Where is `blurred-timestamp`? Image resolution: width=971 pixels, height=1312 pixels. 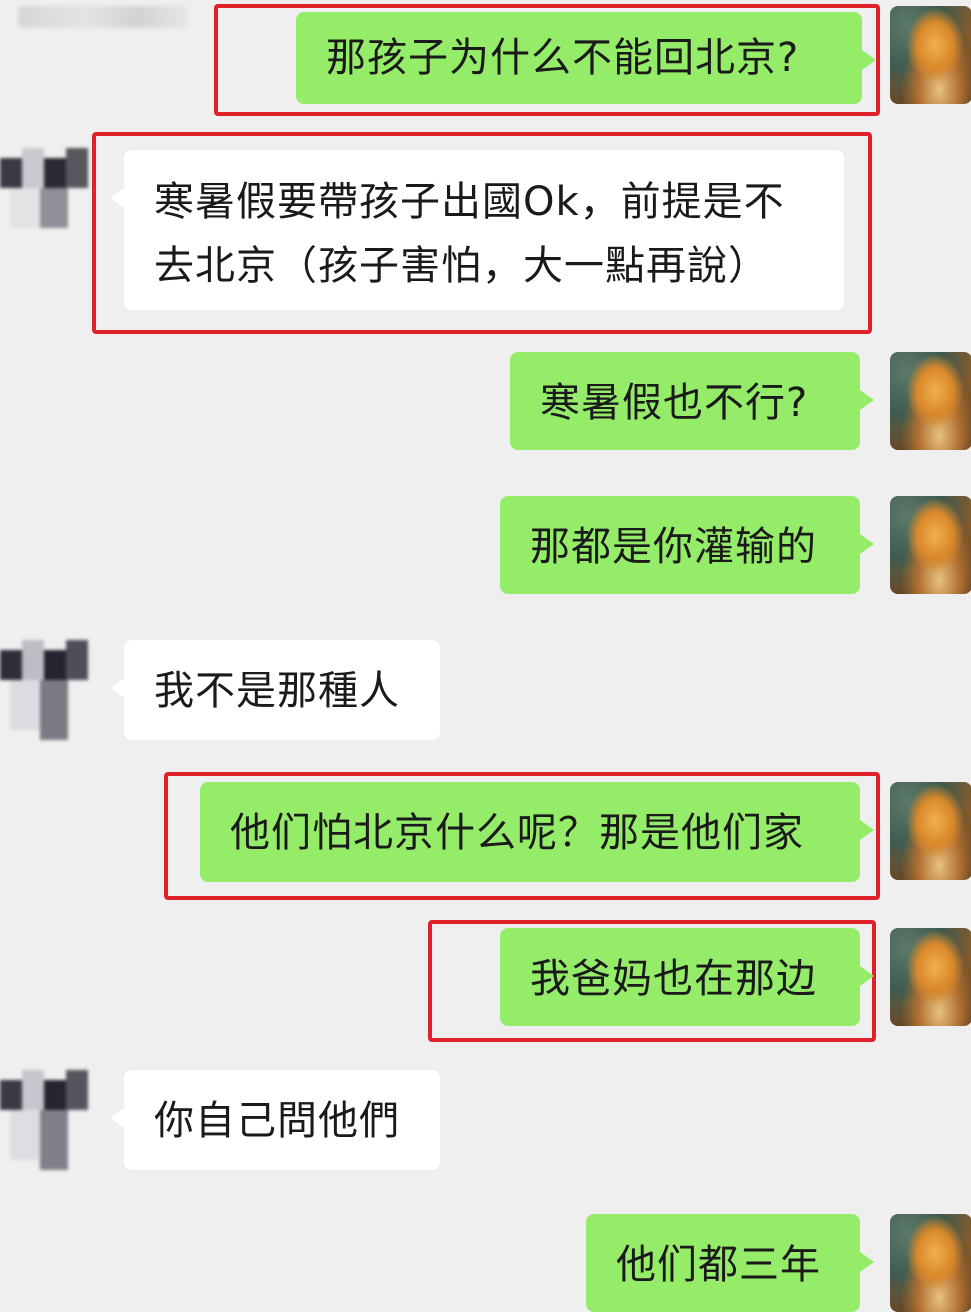 blurred-timestamp is located at coordinates (103, 17).